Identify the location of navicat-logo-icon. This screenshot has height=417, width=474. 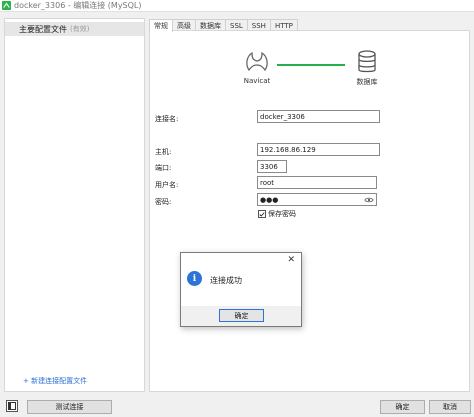
(257, 61).